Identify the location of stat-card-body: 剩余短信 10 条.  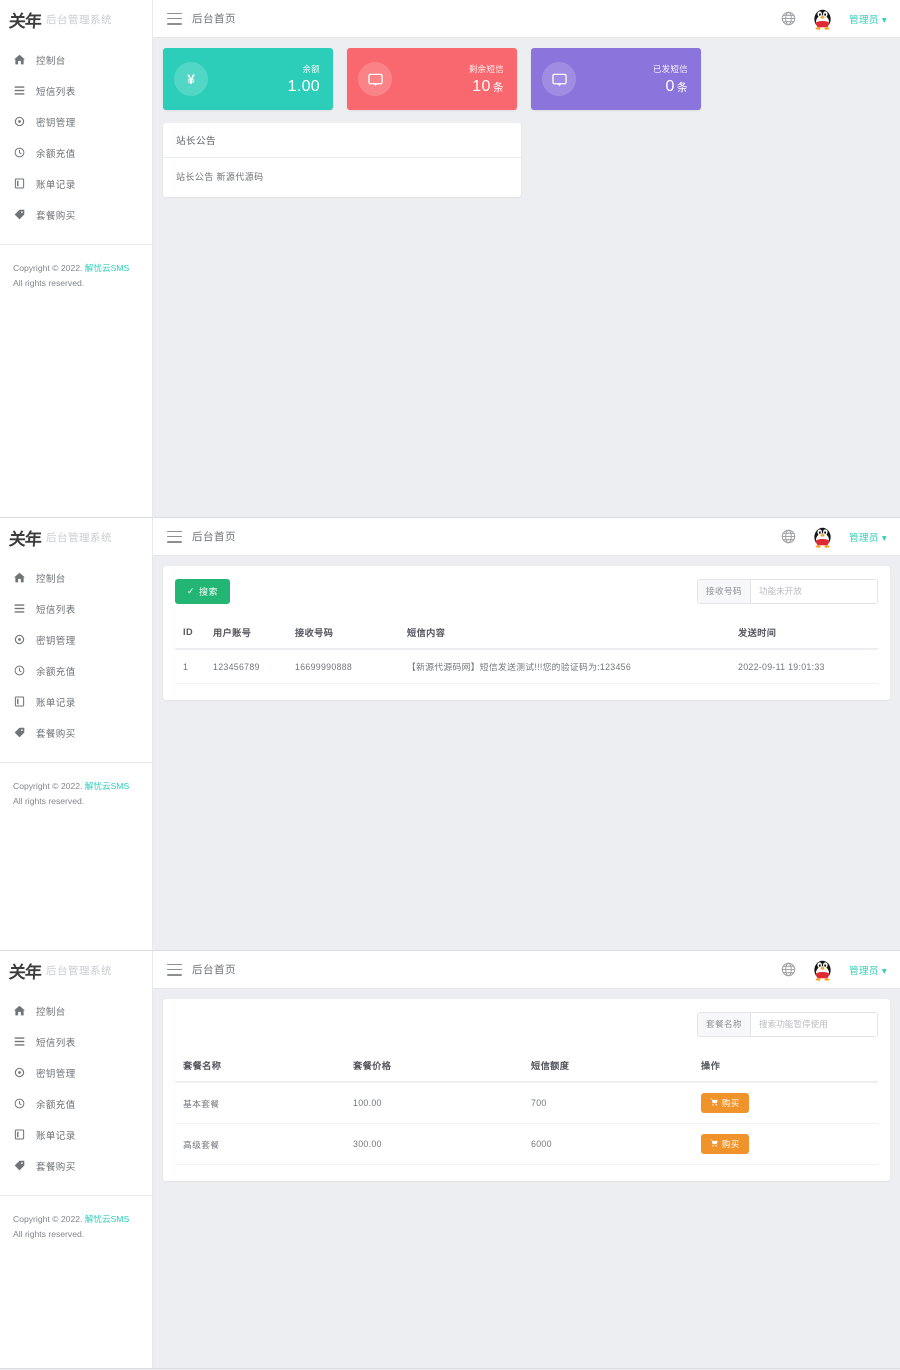
(486, 79).